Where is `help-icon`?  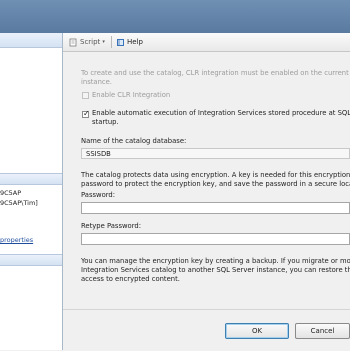 help-icon is located at coordinates (120, 42).